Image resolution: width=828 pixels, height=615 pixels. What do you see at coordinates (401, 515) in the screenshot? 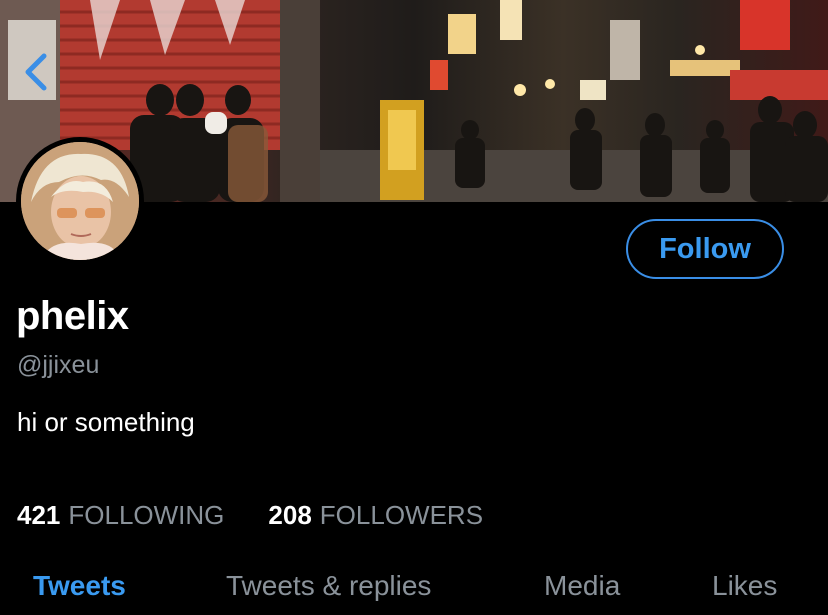
I see `followers-label: FOLLOWERS` at bounding box center [401, 515].